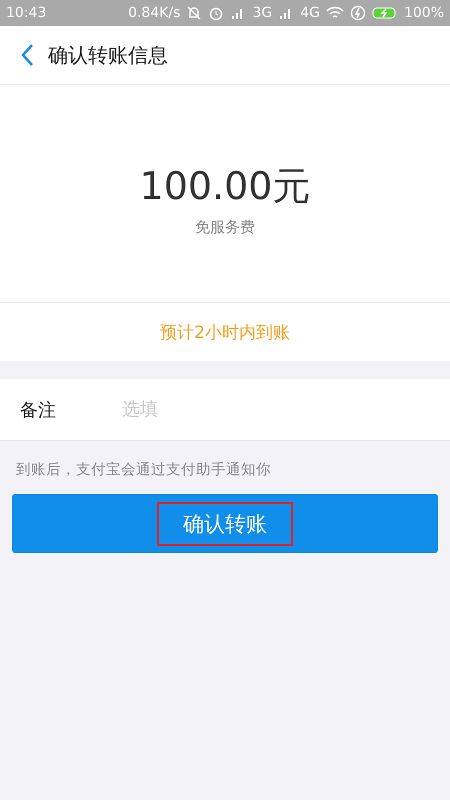 Image resolution: width=450 pixels, height=800 pixels. Describe the element at coordinates (424, 13) in the screenshot. I see `battery-percent: 100%` at that location.